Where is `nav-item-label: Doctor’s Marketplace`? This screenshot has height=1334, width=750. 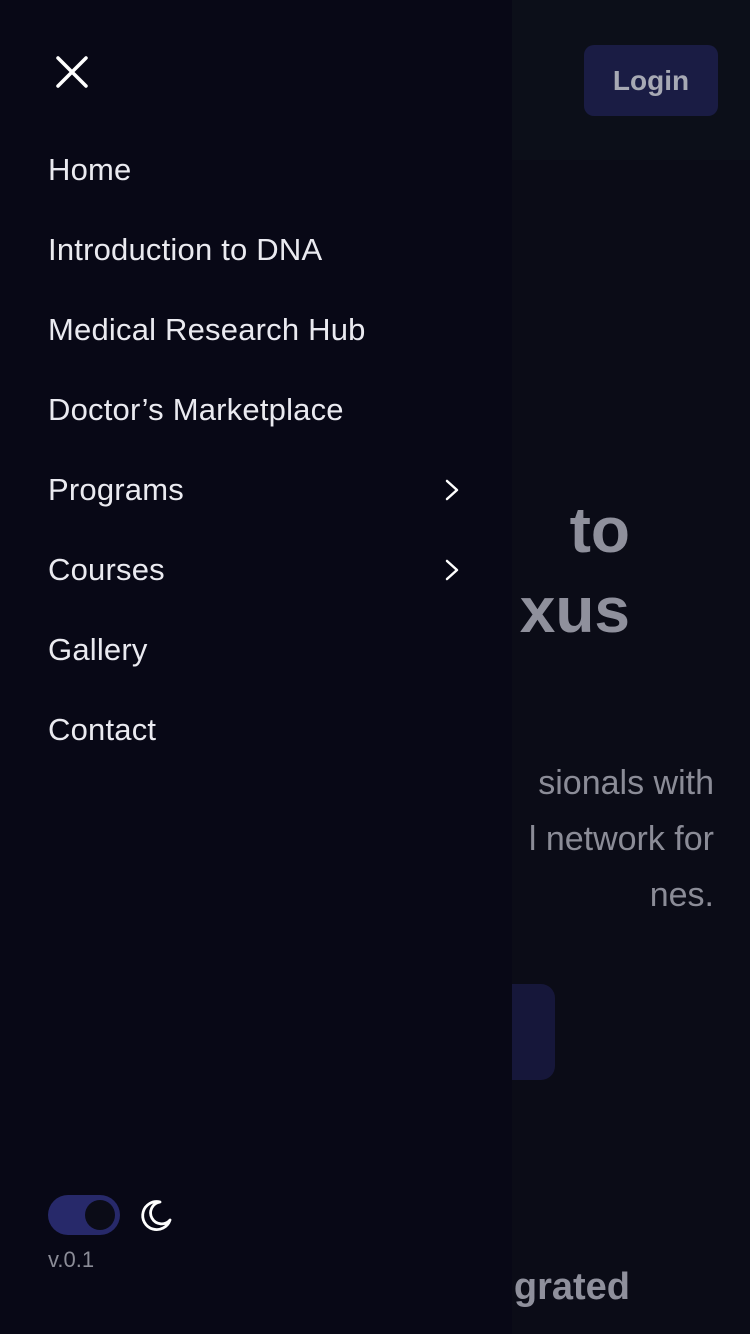 nav-item-label: Doctor’s Marketplace is located at coordinates (196, 409).